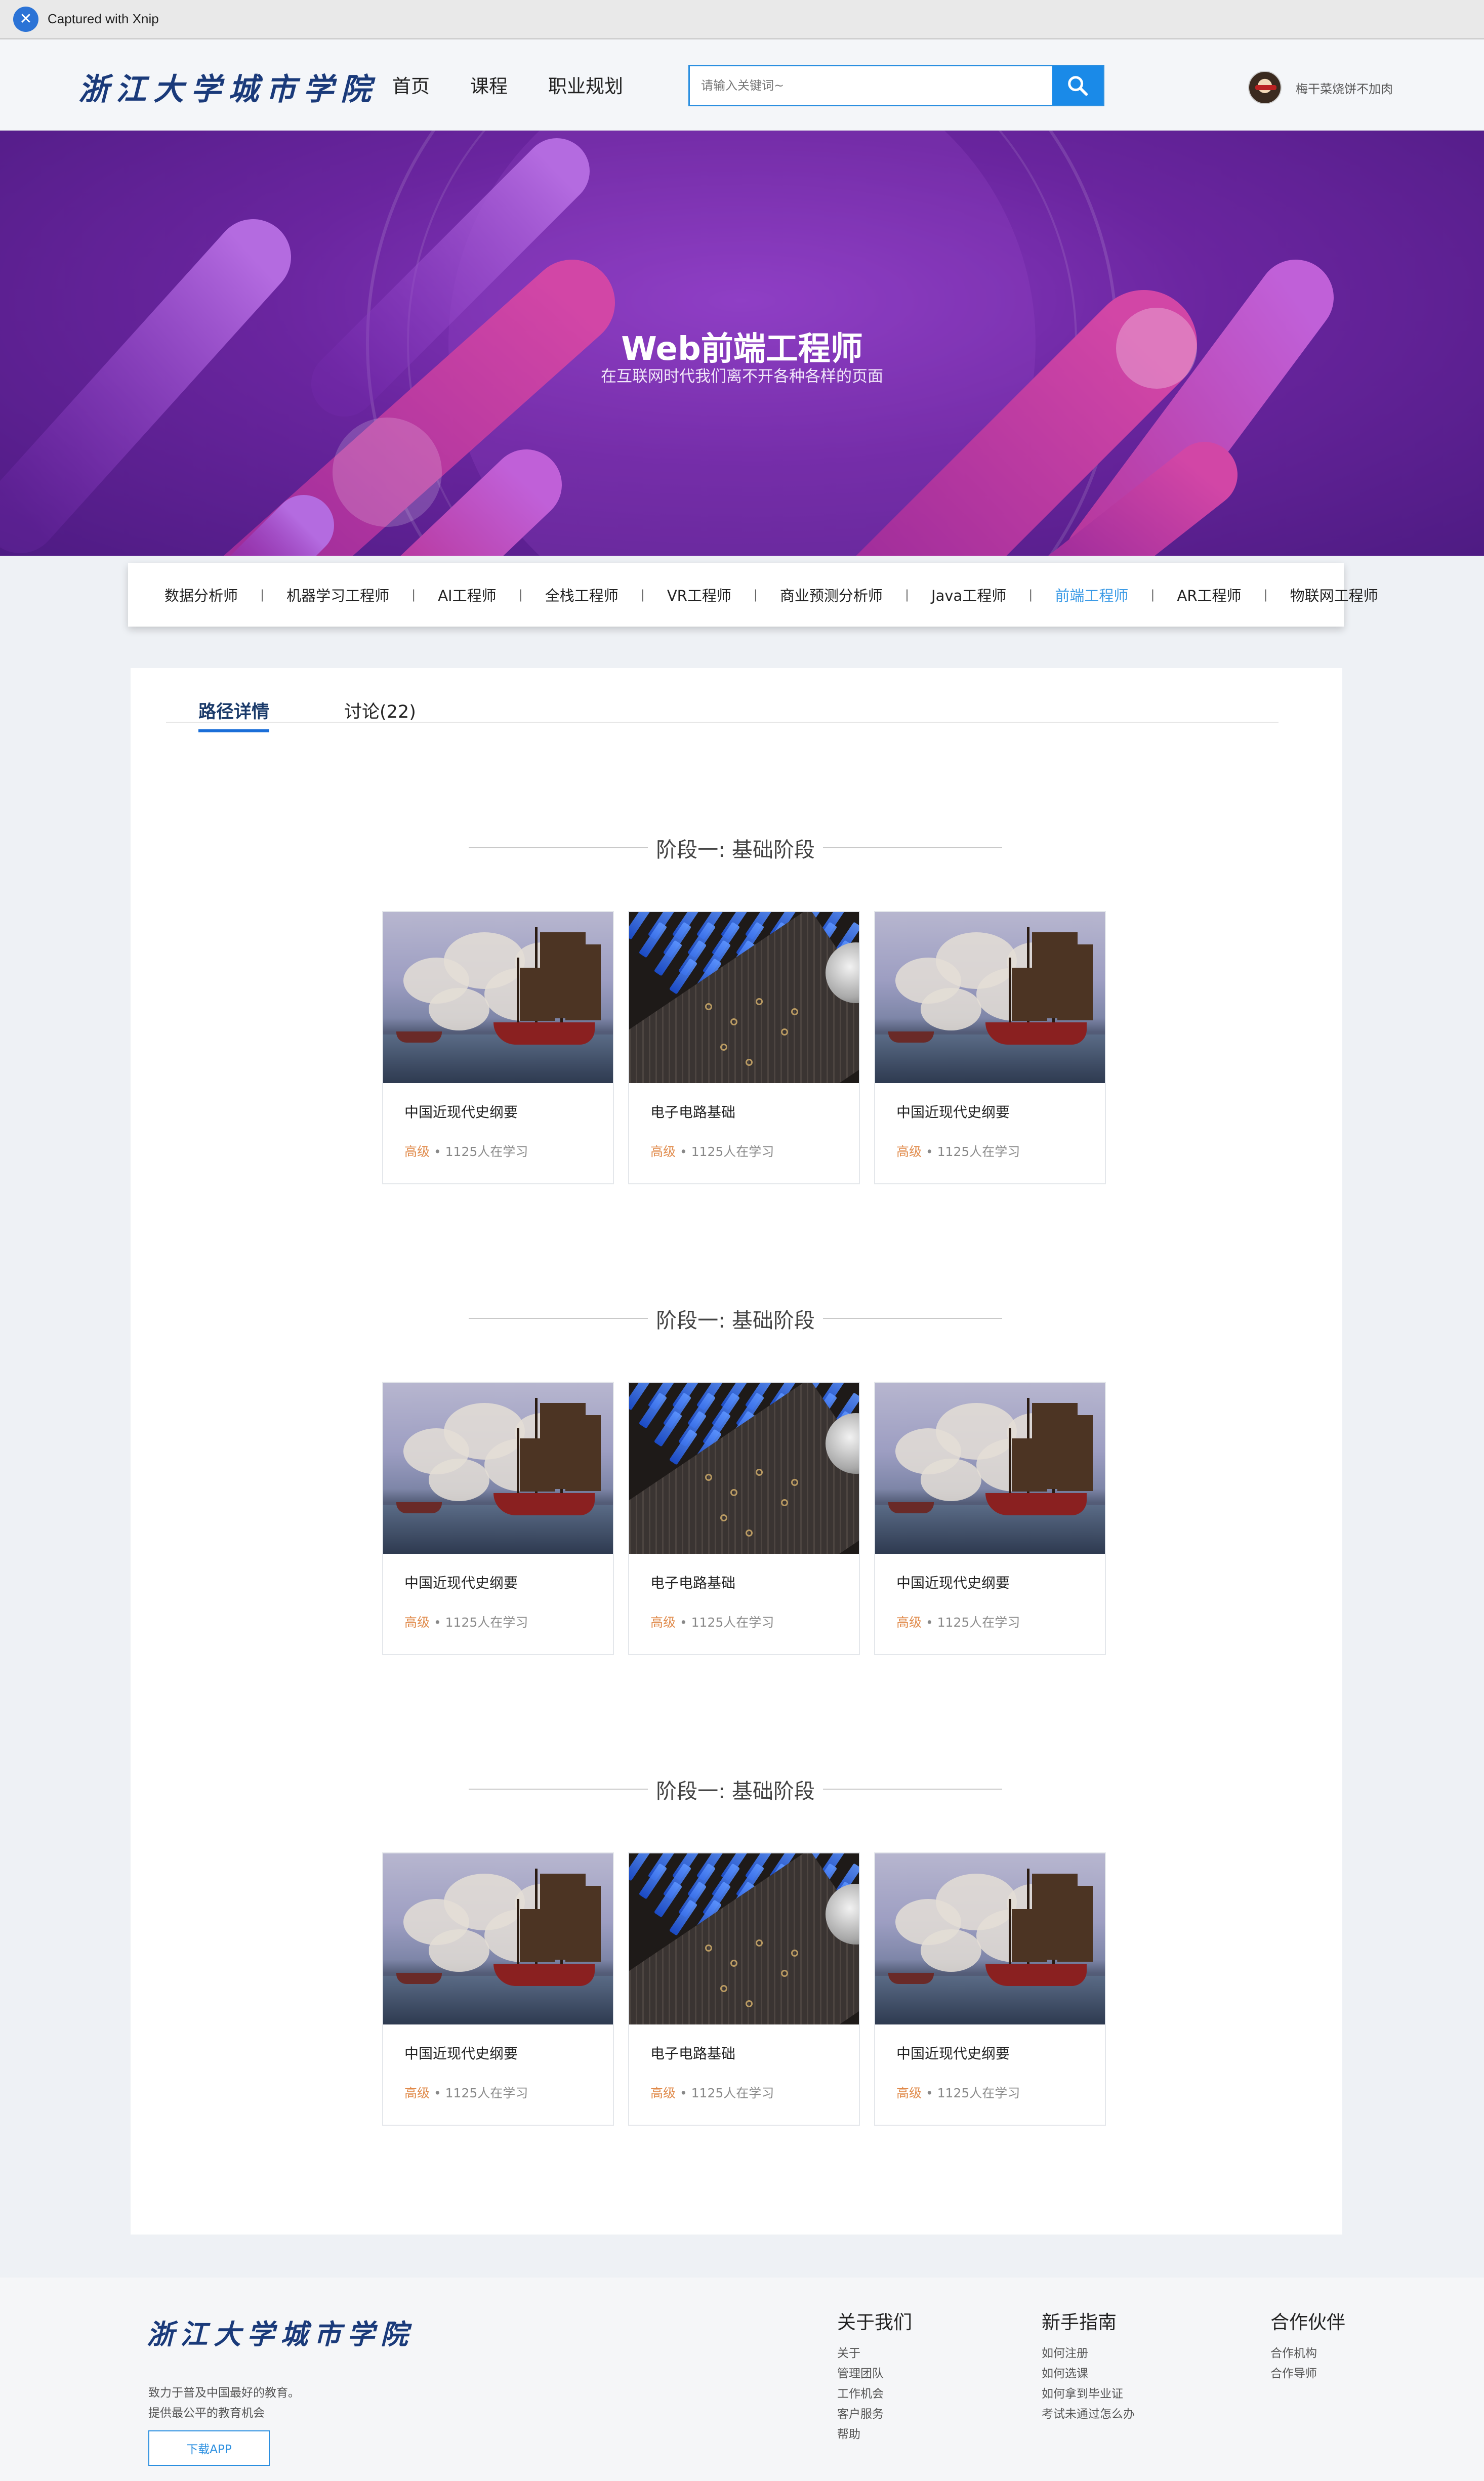 Image resolution: width=1484 pixels, height=2481 pixels. What do you see at coordinates (875, 2414) in the screenshot?
I see `footer-link: 客户服务` at bounding box center [875, 2414].